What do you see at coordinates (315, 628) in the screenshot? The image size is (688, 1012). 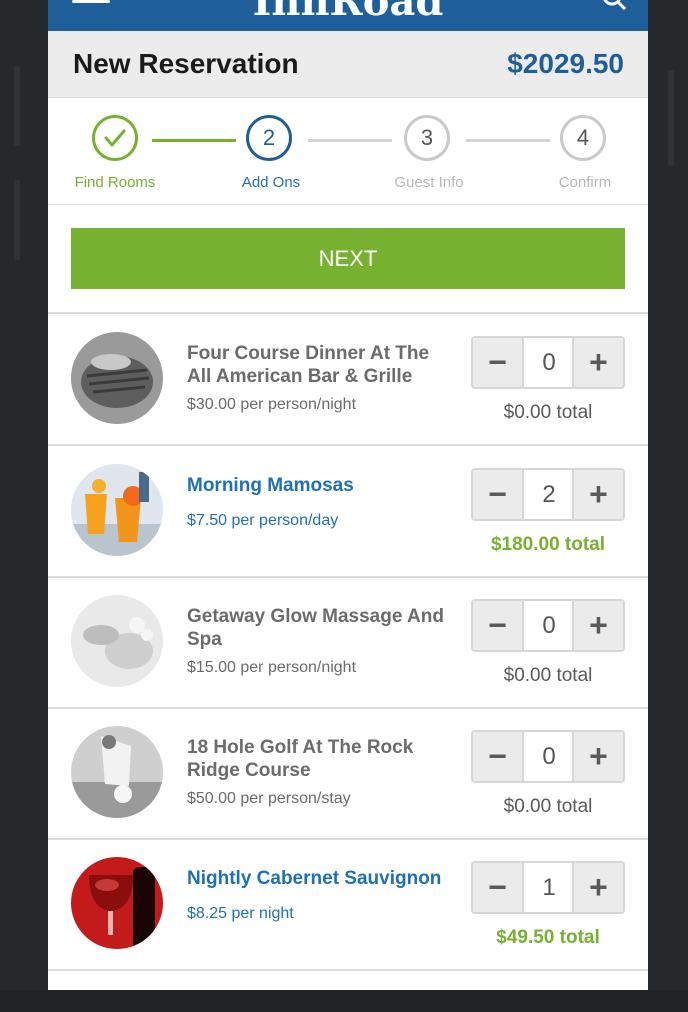 I see `addon-name: Getaway Glow Massage And Spa` at bounding box center [315, 628].